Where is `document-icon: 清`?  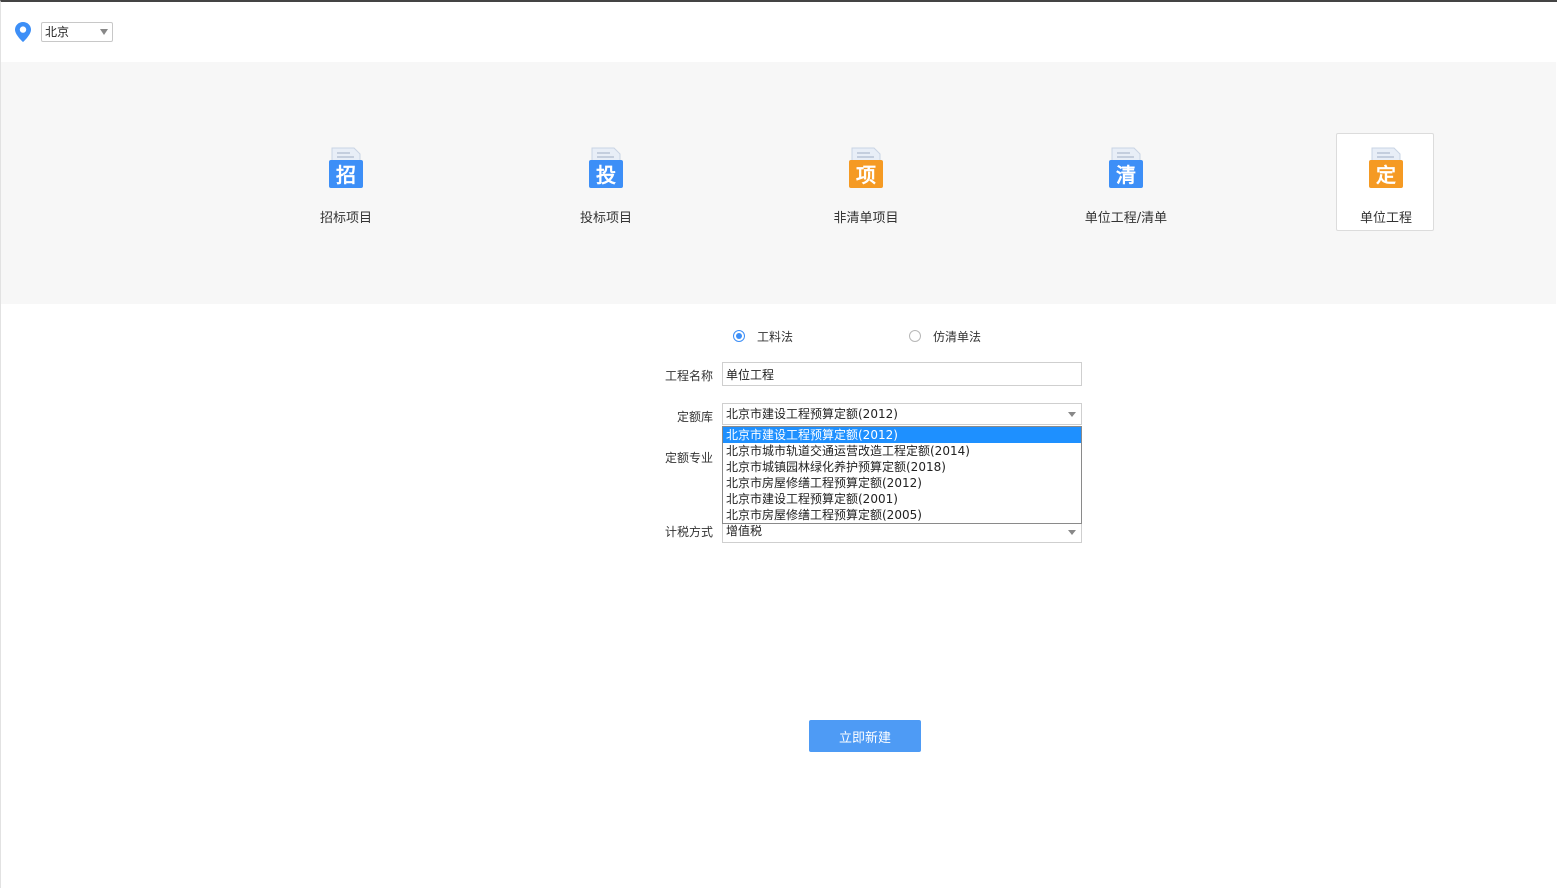 document-icon: 清 is located at coordinates (1126, 167).